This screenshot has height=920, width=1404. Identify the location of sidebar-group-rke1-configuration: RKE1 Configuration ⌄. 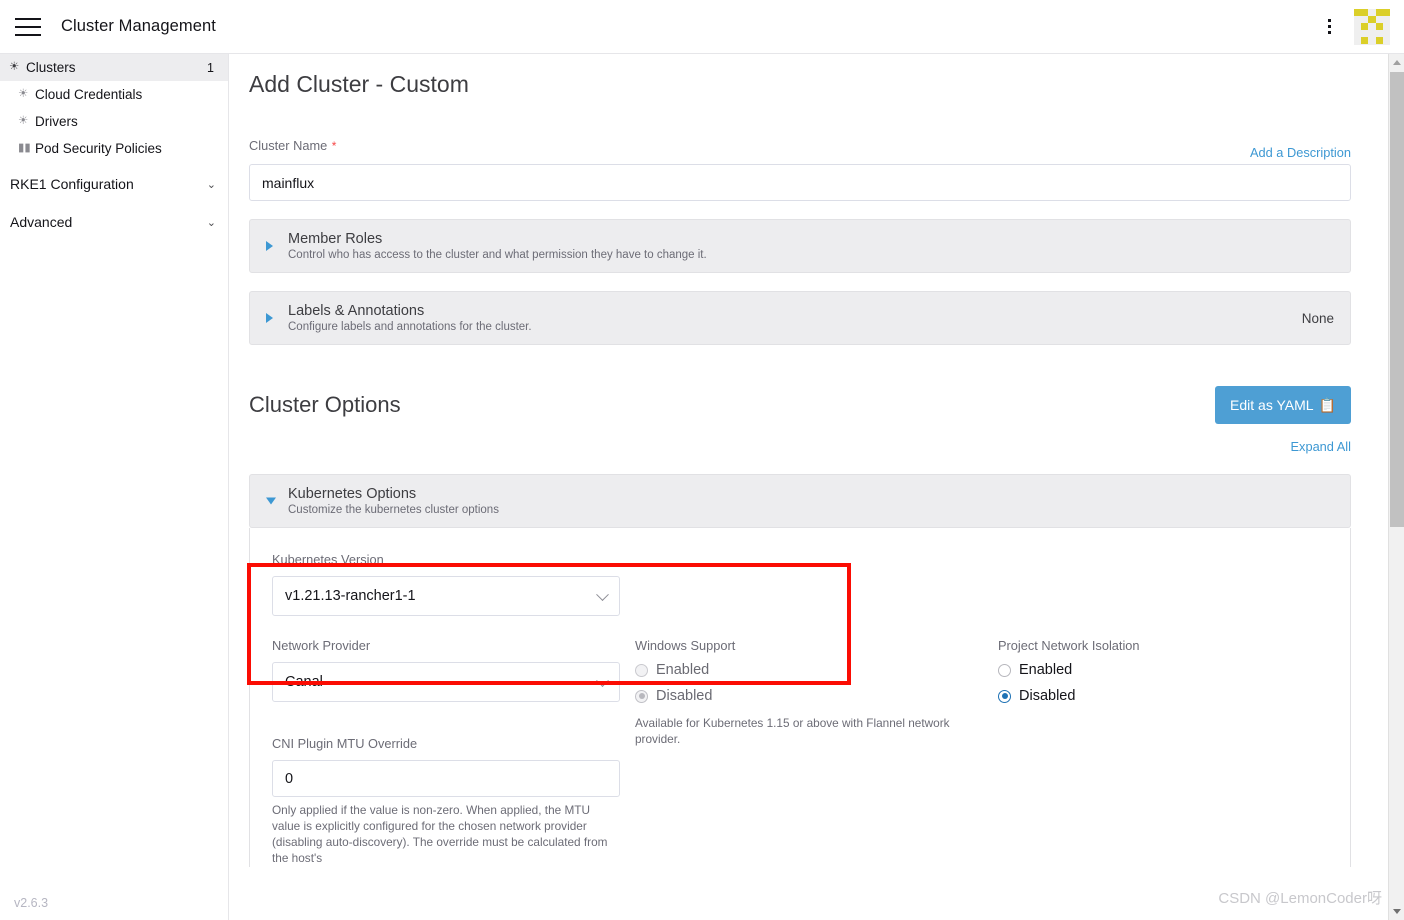
(114, 184).